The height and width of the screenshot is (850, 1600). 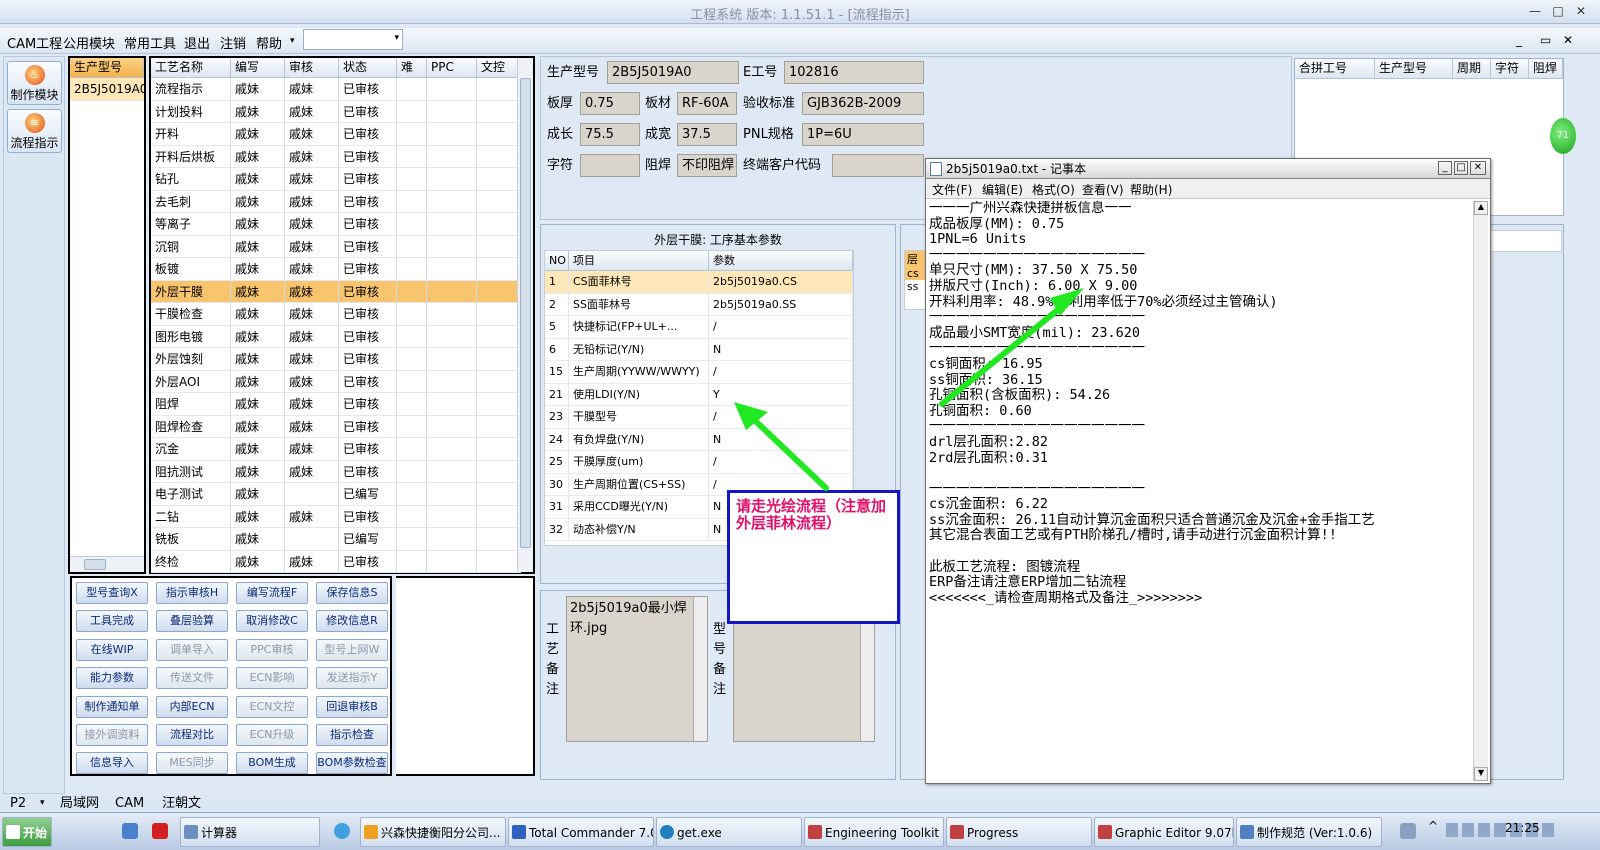 What do you see at coordinates (27, 832) in the screenshot?
I see `start-button: 开始` at bounding box center [27, 832].